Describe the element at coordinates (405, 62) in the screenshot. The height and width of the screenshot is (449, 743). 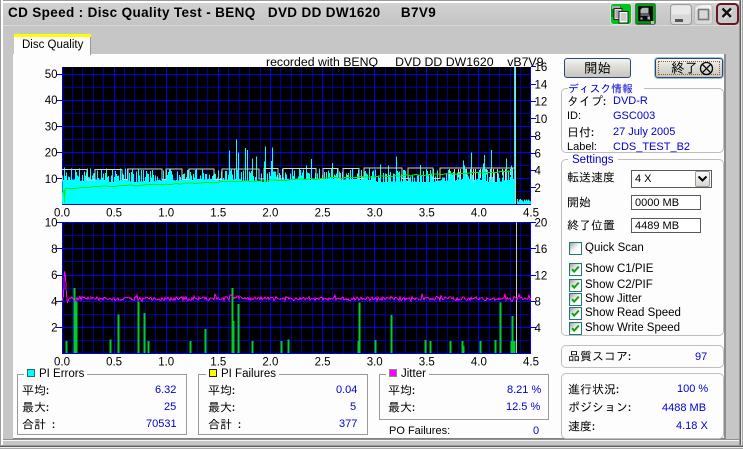
I see `svg-text:recorded with BENQ DVD DD: recorded with BENQ DVD DD DW1620 vB7V9` at that location.